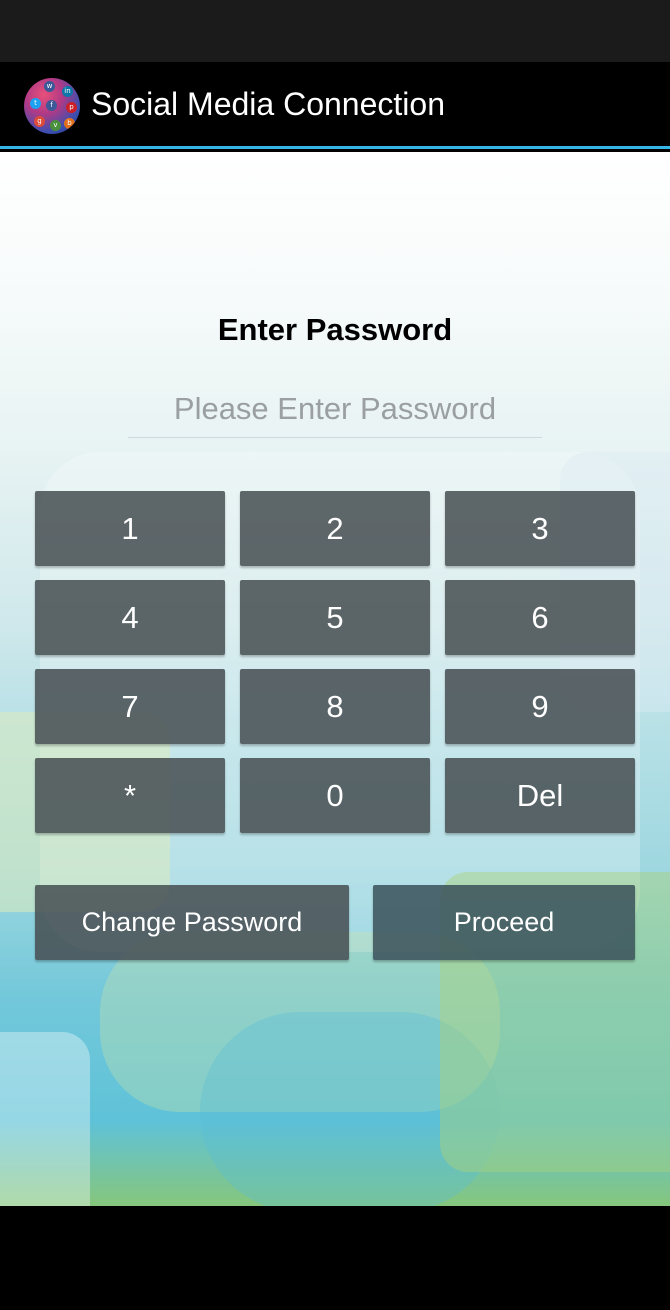  Describe the element at coordinates (335, 528) in the screenshot. I see `keypad-key-2: 2` at that location.